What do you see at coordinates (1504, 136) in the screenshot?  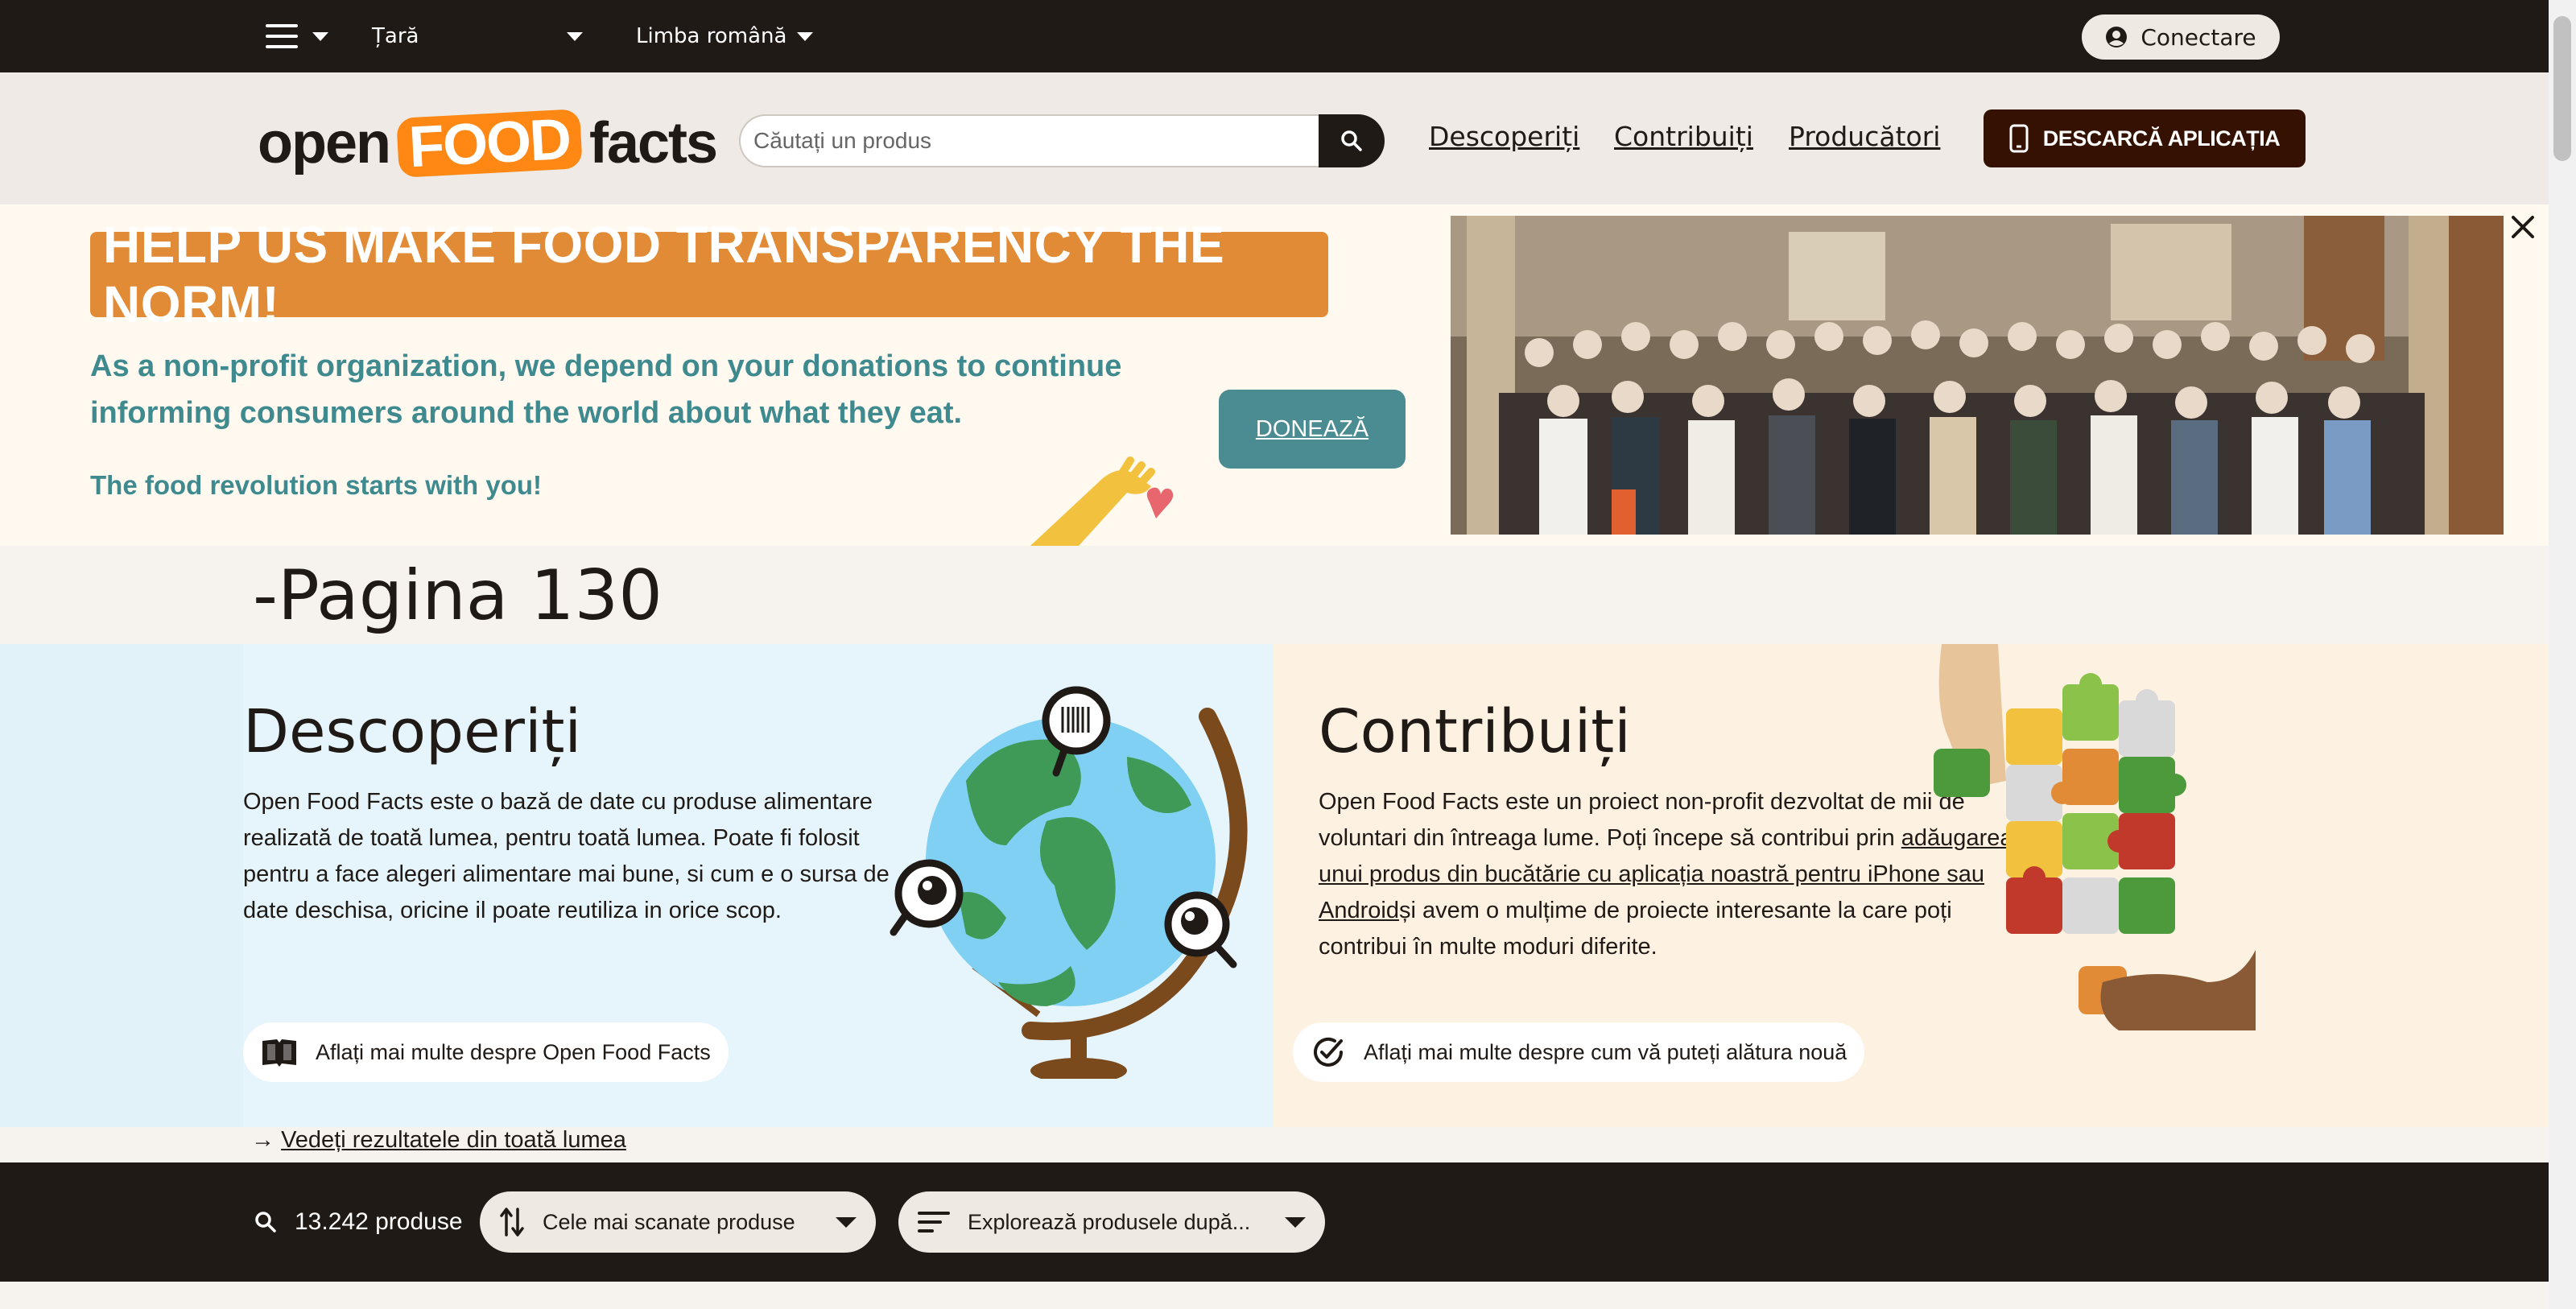 I see `nav-discover: Descoperiți` at bounding box center [1504, 136].